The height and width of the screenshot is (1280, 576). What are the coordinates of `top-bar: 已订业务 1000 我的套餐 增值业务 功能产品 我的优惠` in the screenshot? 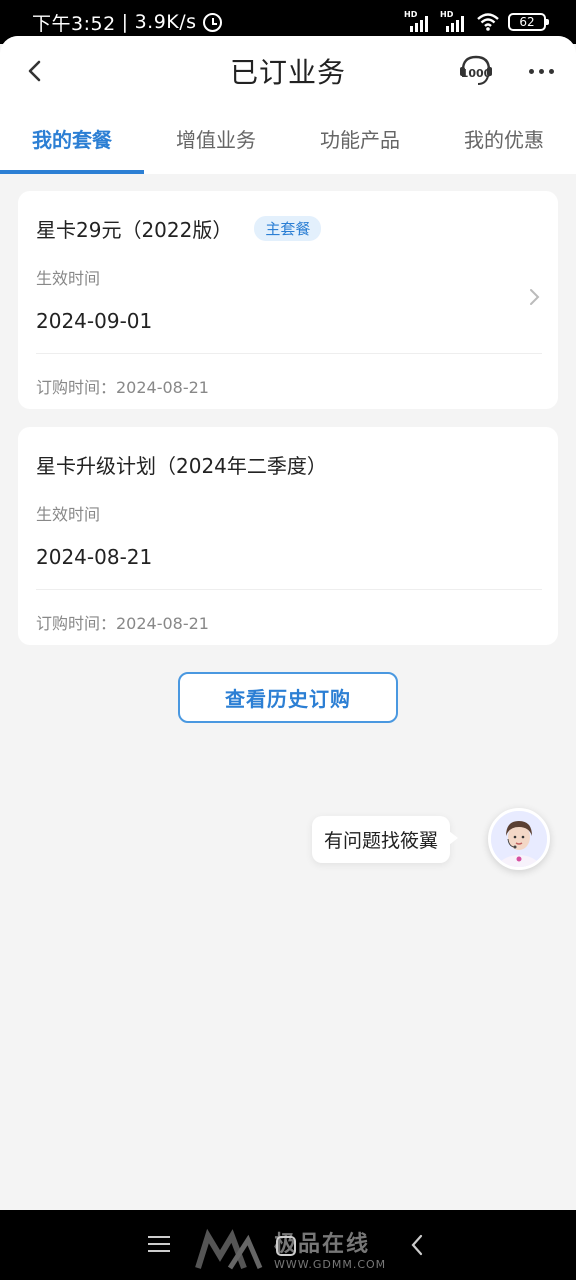 It's located at (288, 105).